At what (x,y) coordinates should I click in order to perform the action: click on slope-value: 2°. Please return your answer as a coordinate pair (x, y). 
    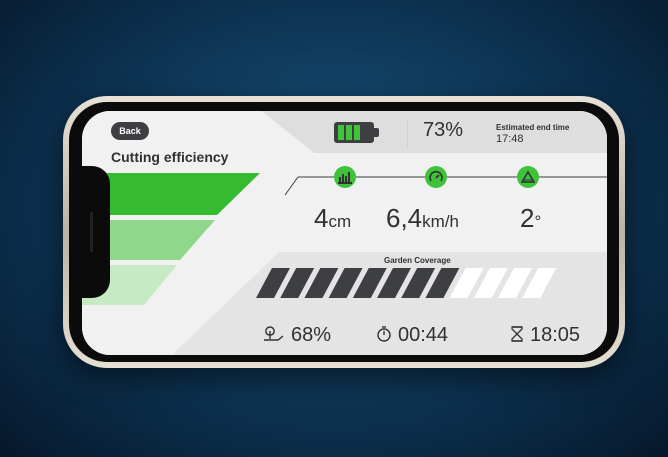
    Looking at the image, I should click on (531, 218).